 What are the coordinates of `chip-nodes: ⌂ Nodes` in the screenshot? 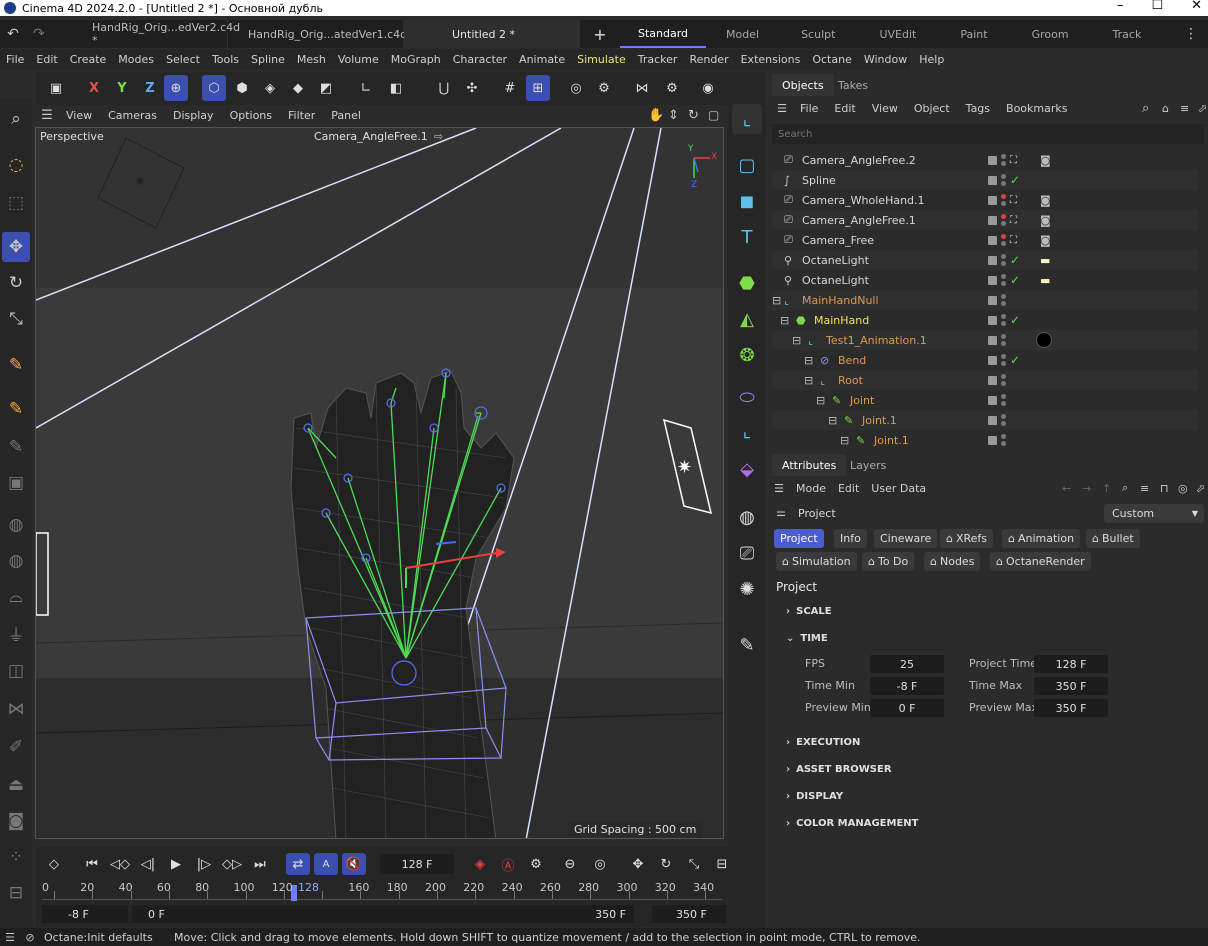 It's located at (952, 561).